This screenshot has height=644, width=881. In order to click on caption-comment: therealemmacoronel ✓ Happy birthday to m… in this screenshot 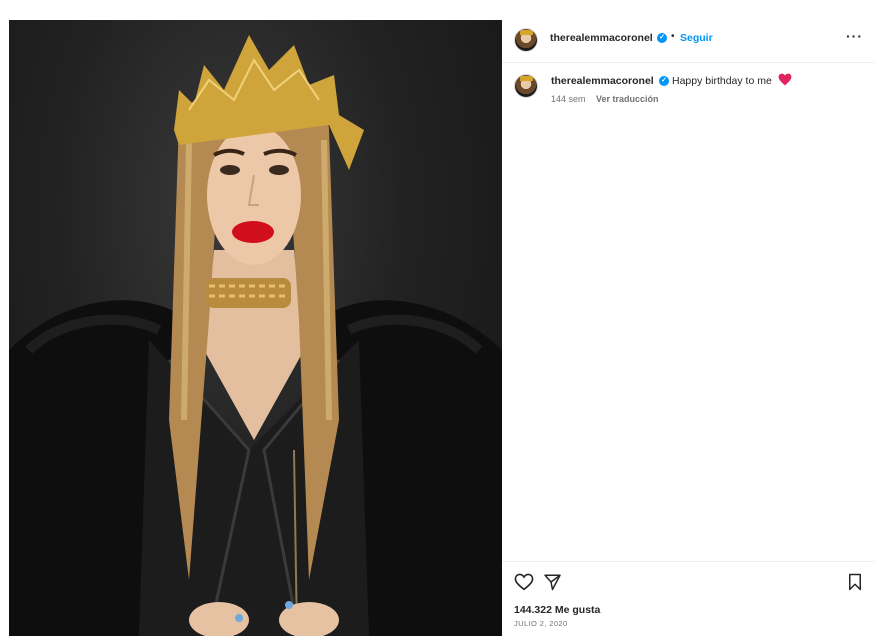, I will do `click(688, 88)`.